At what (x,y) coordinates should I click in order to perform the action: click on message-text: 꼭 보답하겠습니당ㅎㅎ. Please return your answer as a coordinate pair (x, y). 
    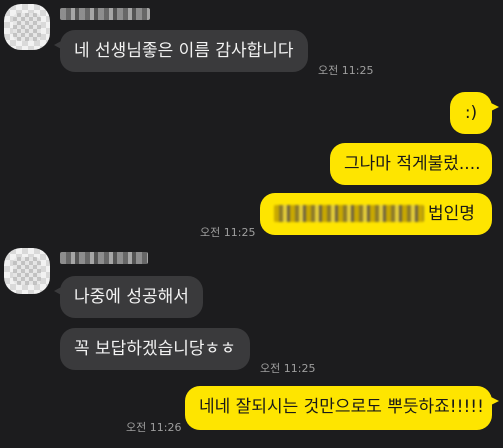
    Looking at the image, I should click on (155, 349).